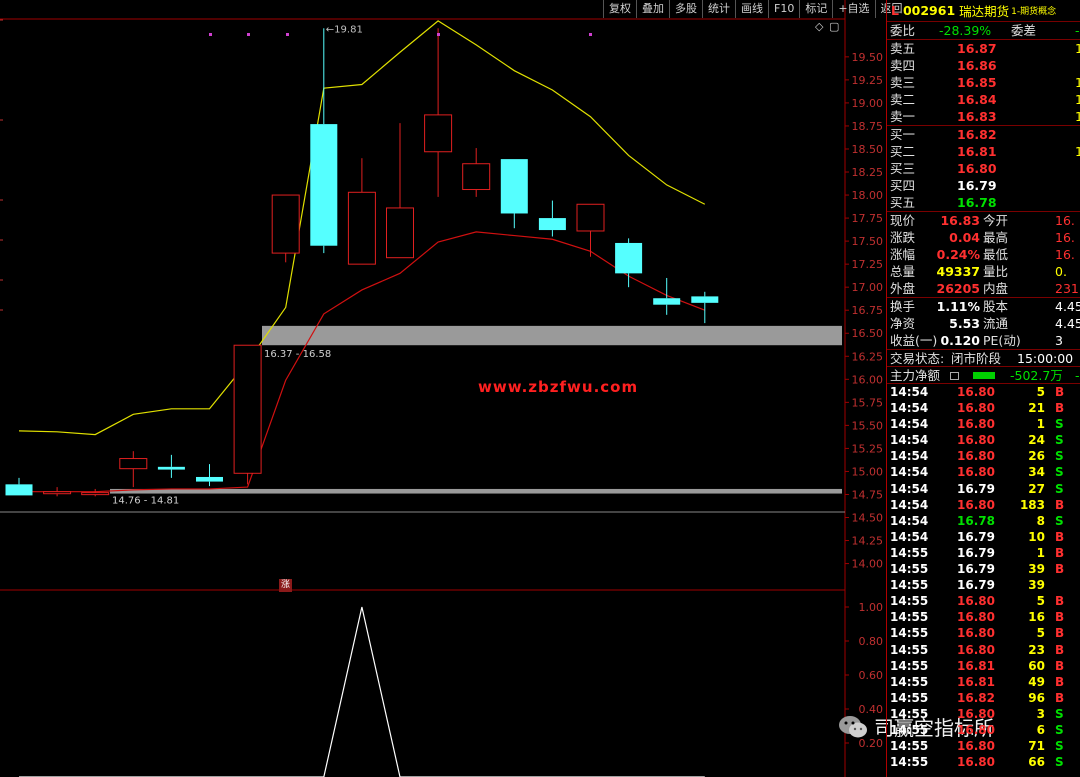 This screenshot has height=777, width=1080. I want to click on y-tick-label: 15.25, so click(868, 448).